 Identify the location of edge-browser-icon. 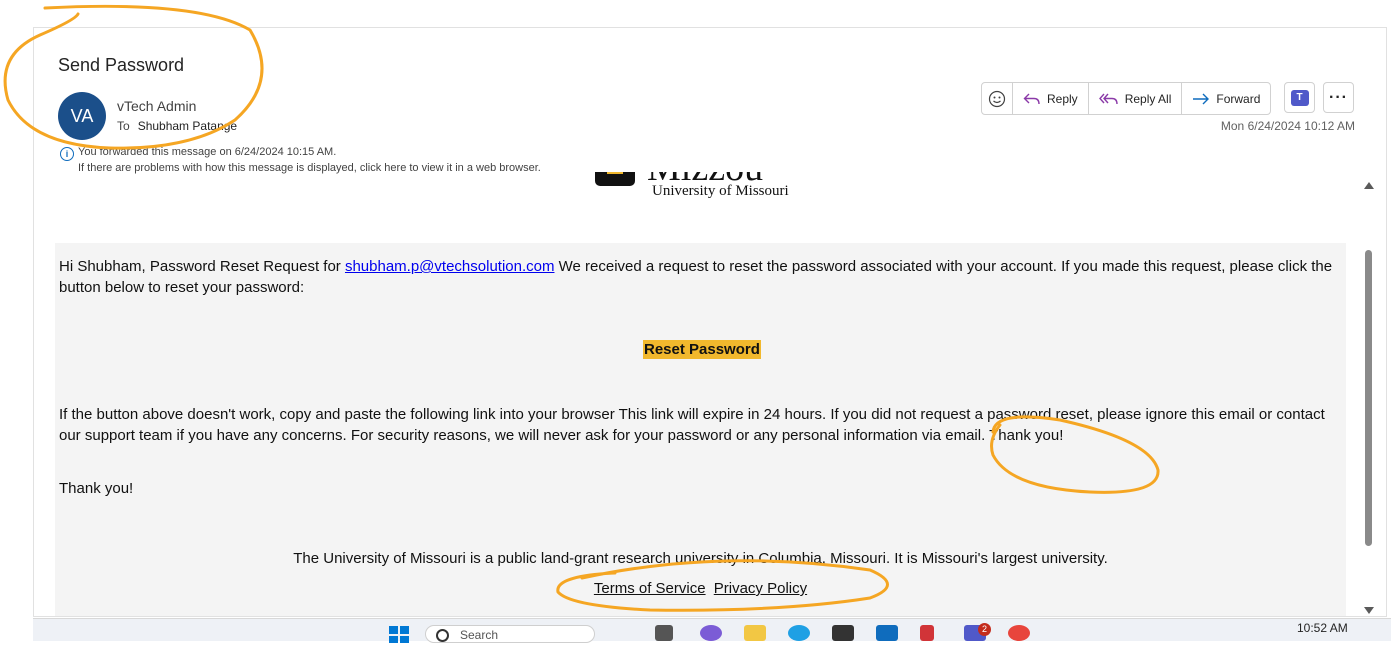
(799, 633).